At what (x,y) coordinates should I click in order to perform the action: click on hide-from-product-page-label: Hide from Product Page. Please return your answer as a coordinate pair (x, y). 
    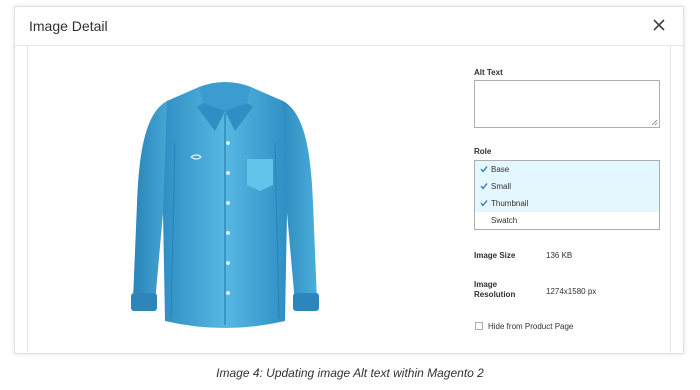
    Looking at the image, I should click on (531, 326).